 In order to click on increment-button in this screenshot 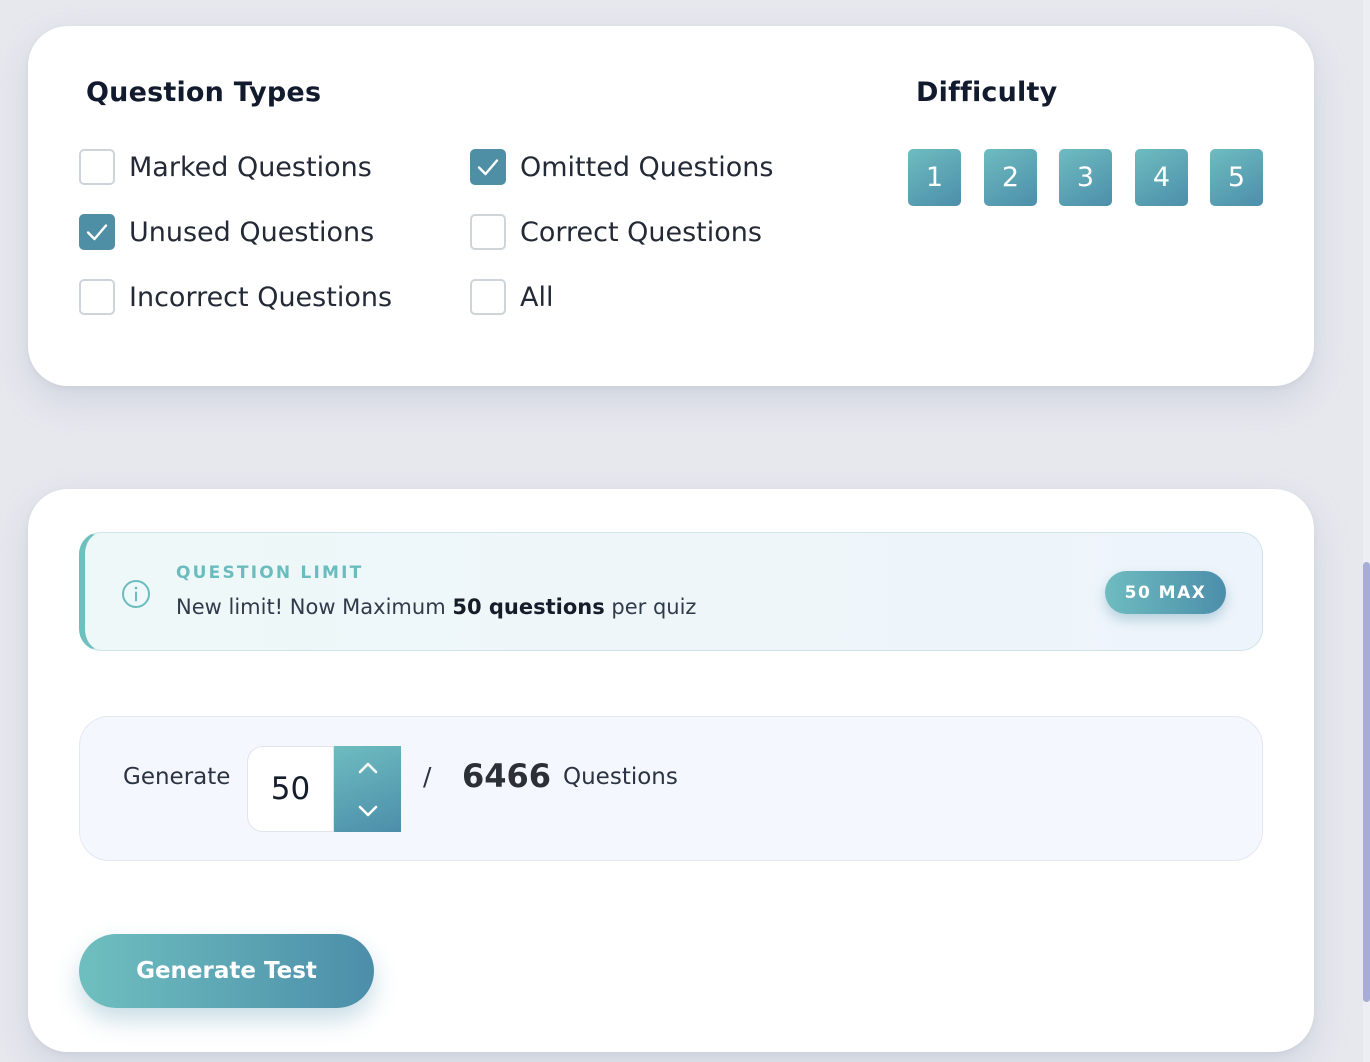, I will do `click(367, 767)`.